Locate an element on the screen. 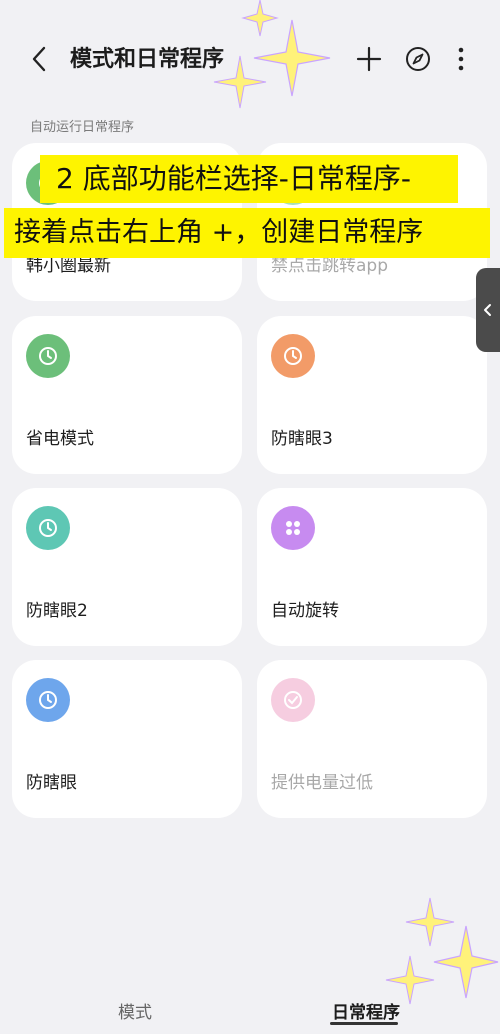  back-arrow-icon is located at coordinates (39, 59).